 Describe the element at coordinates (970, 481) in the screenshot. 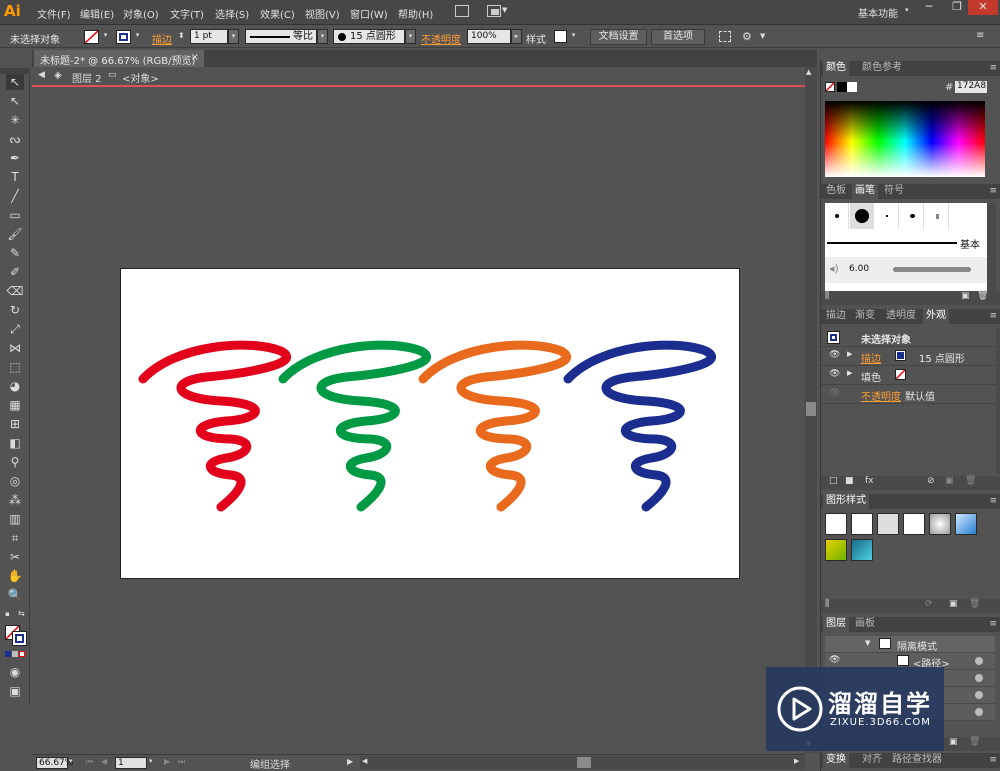

I see `delete-item-icon: 🗑` at that location.